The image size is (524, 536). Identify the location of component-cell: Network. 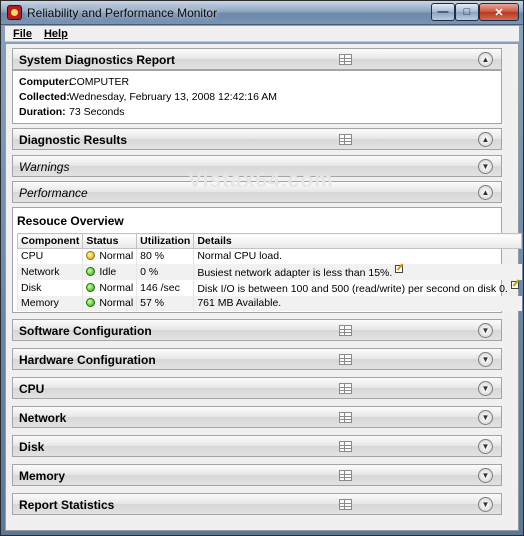
(49, 271).